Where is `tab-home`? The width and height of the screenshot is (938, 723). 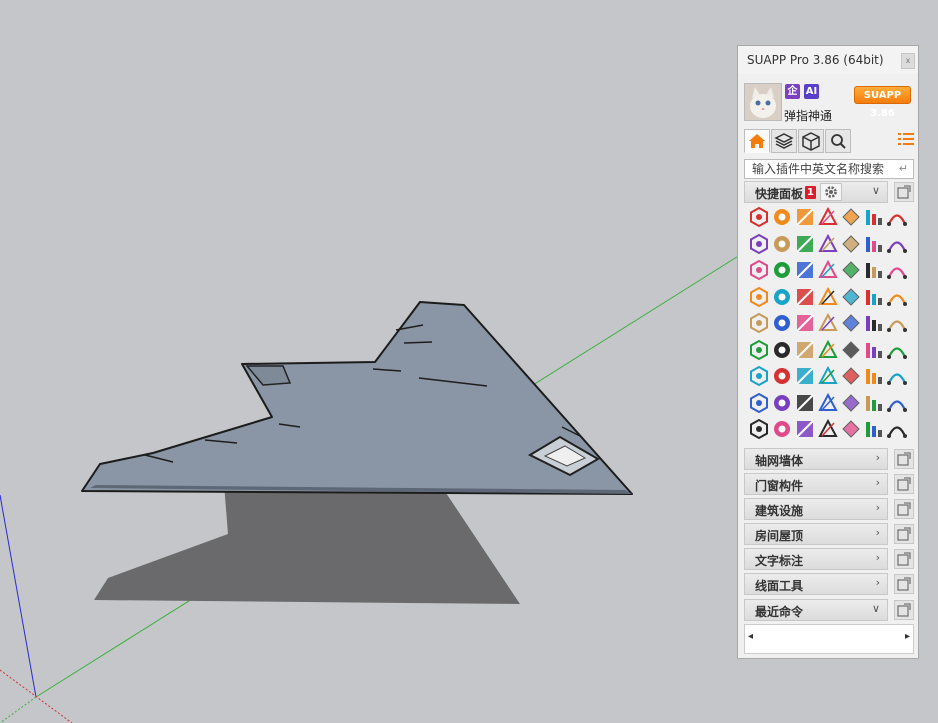
tab-home is located at coordinates (757, 141).